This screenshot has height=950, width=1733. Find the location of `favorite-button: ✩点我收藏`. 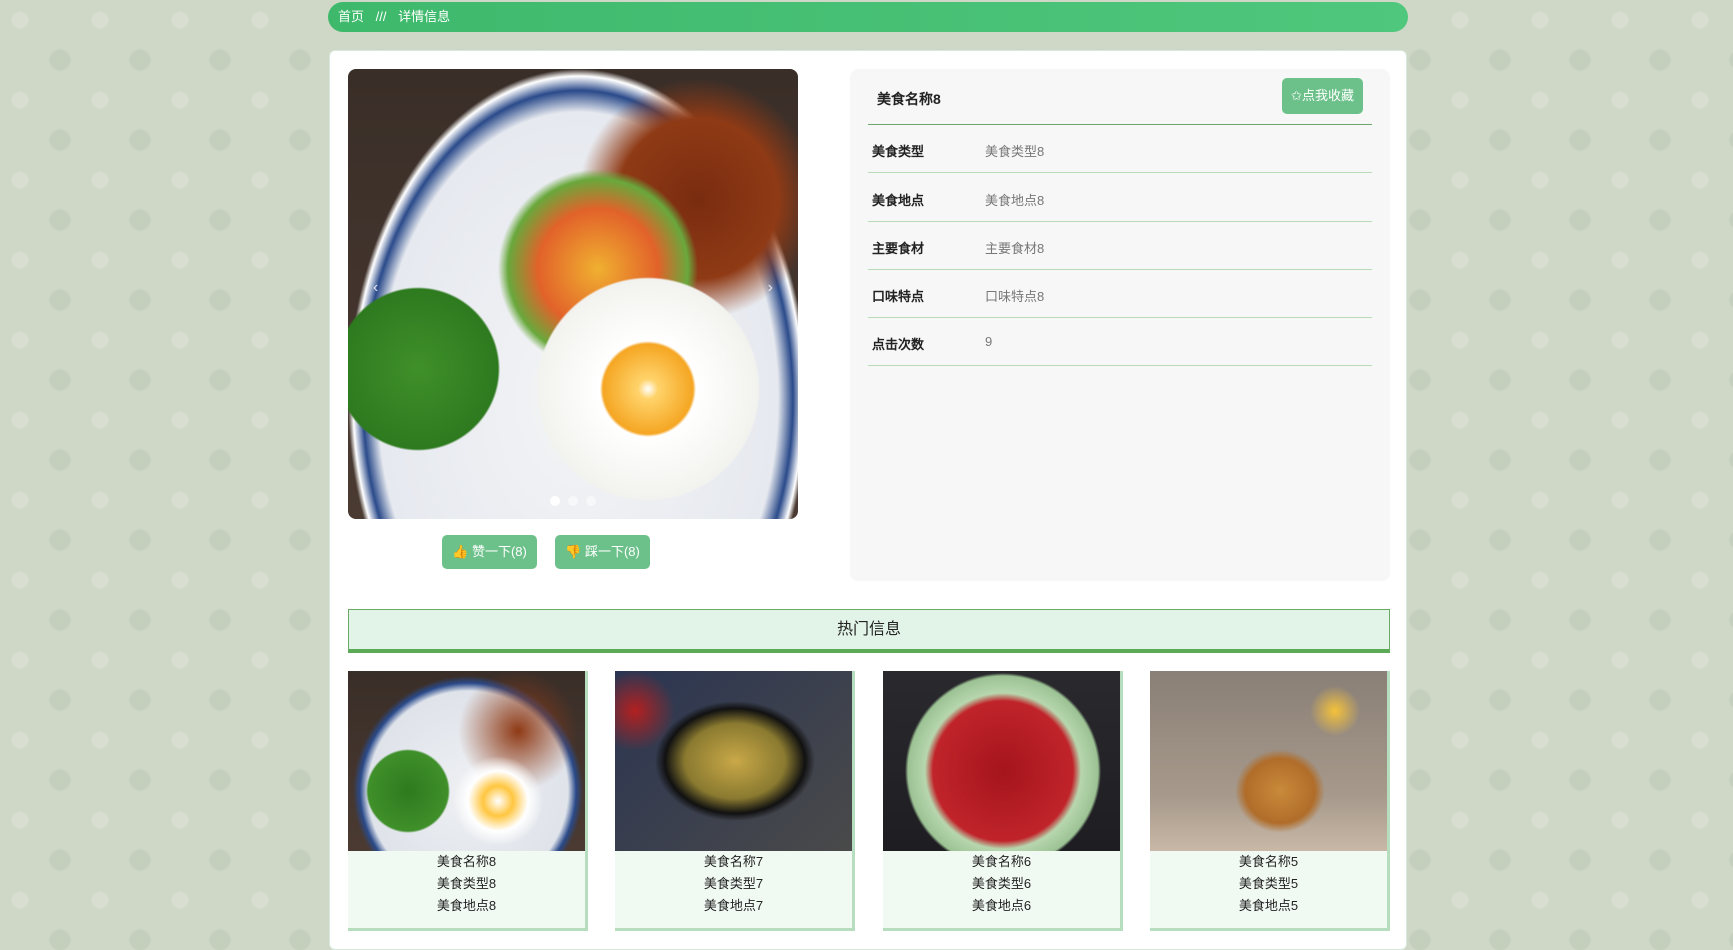

favorite-button: ✩点我收藏 is located at coordinates (1322, 96).